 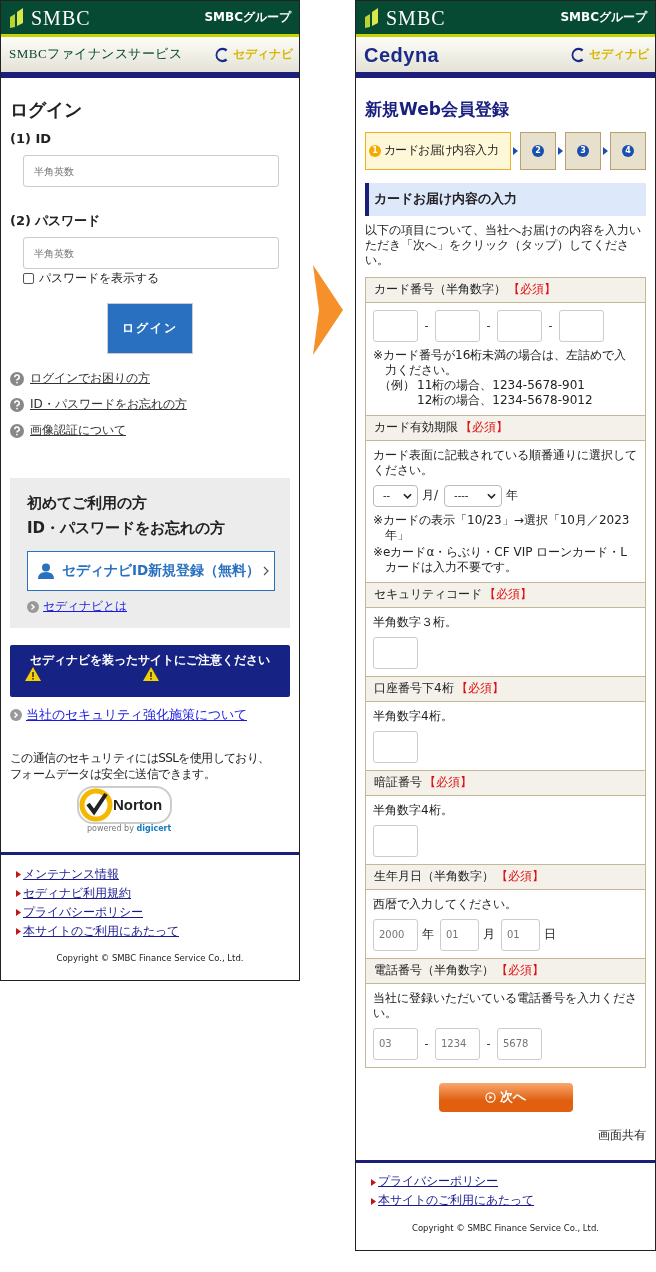 I want to click on page-title: 新規Web会員登録, so click(x=437, y=109).